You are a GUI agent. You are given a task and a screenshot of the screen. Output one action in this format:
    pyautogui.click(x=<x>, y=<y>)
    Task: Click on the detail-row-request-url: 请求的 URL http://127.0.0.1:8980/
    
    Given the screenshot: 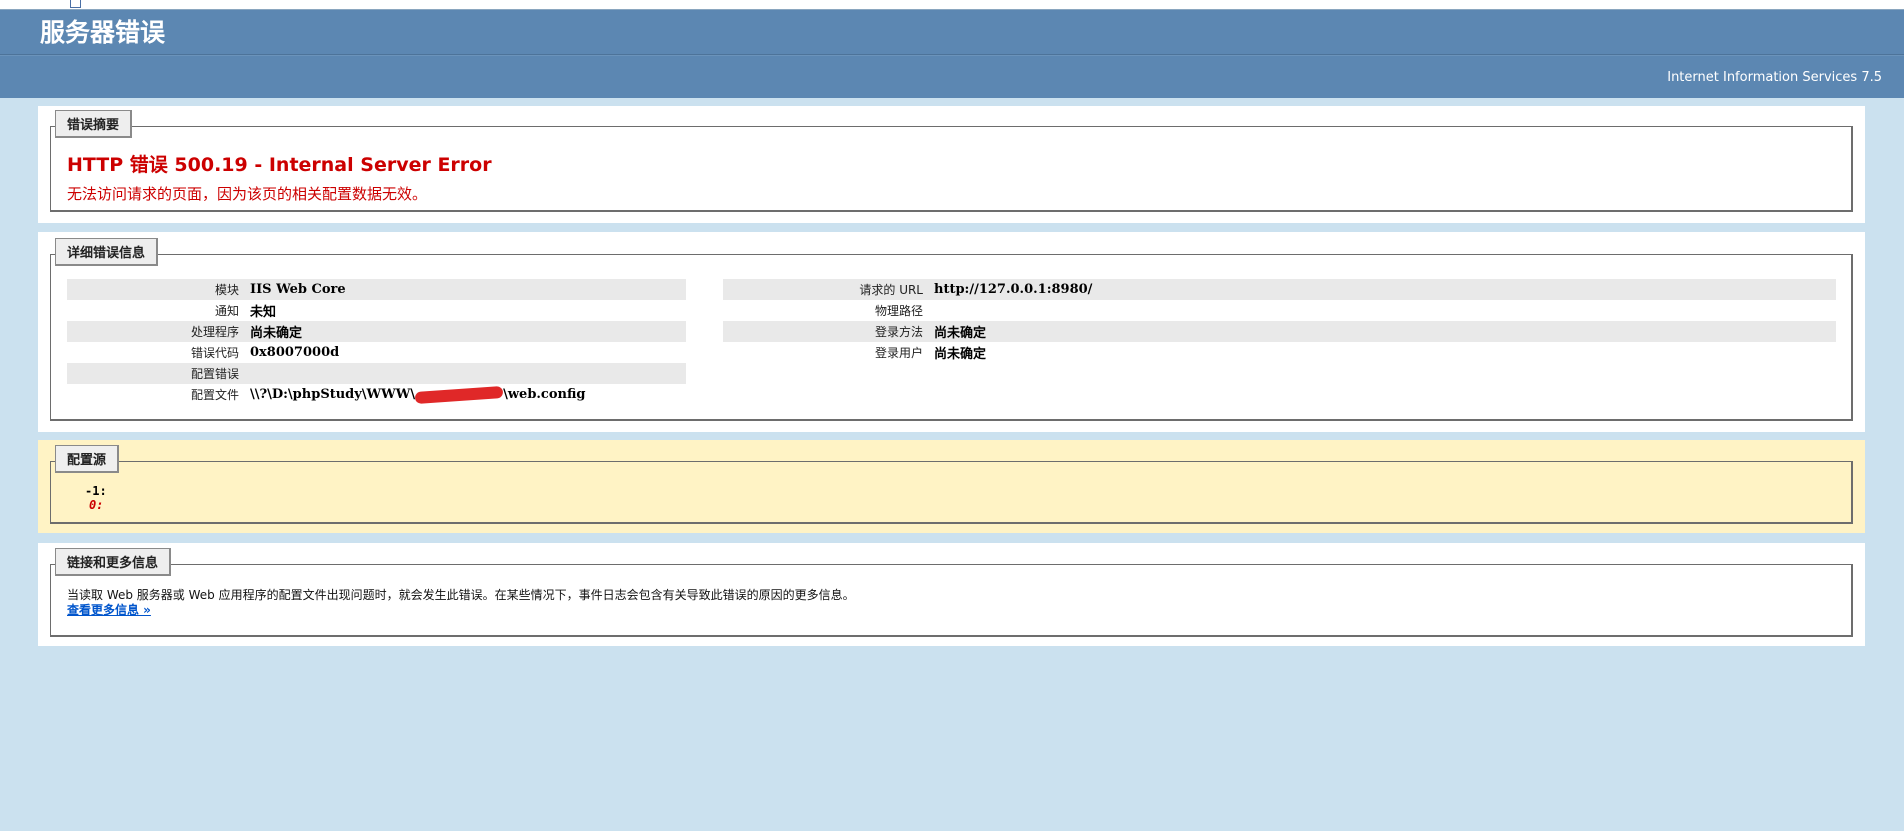 What is the action you would take?
    pyautogui.click(x=1279, y=289)
    